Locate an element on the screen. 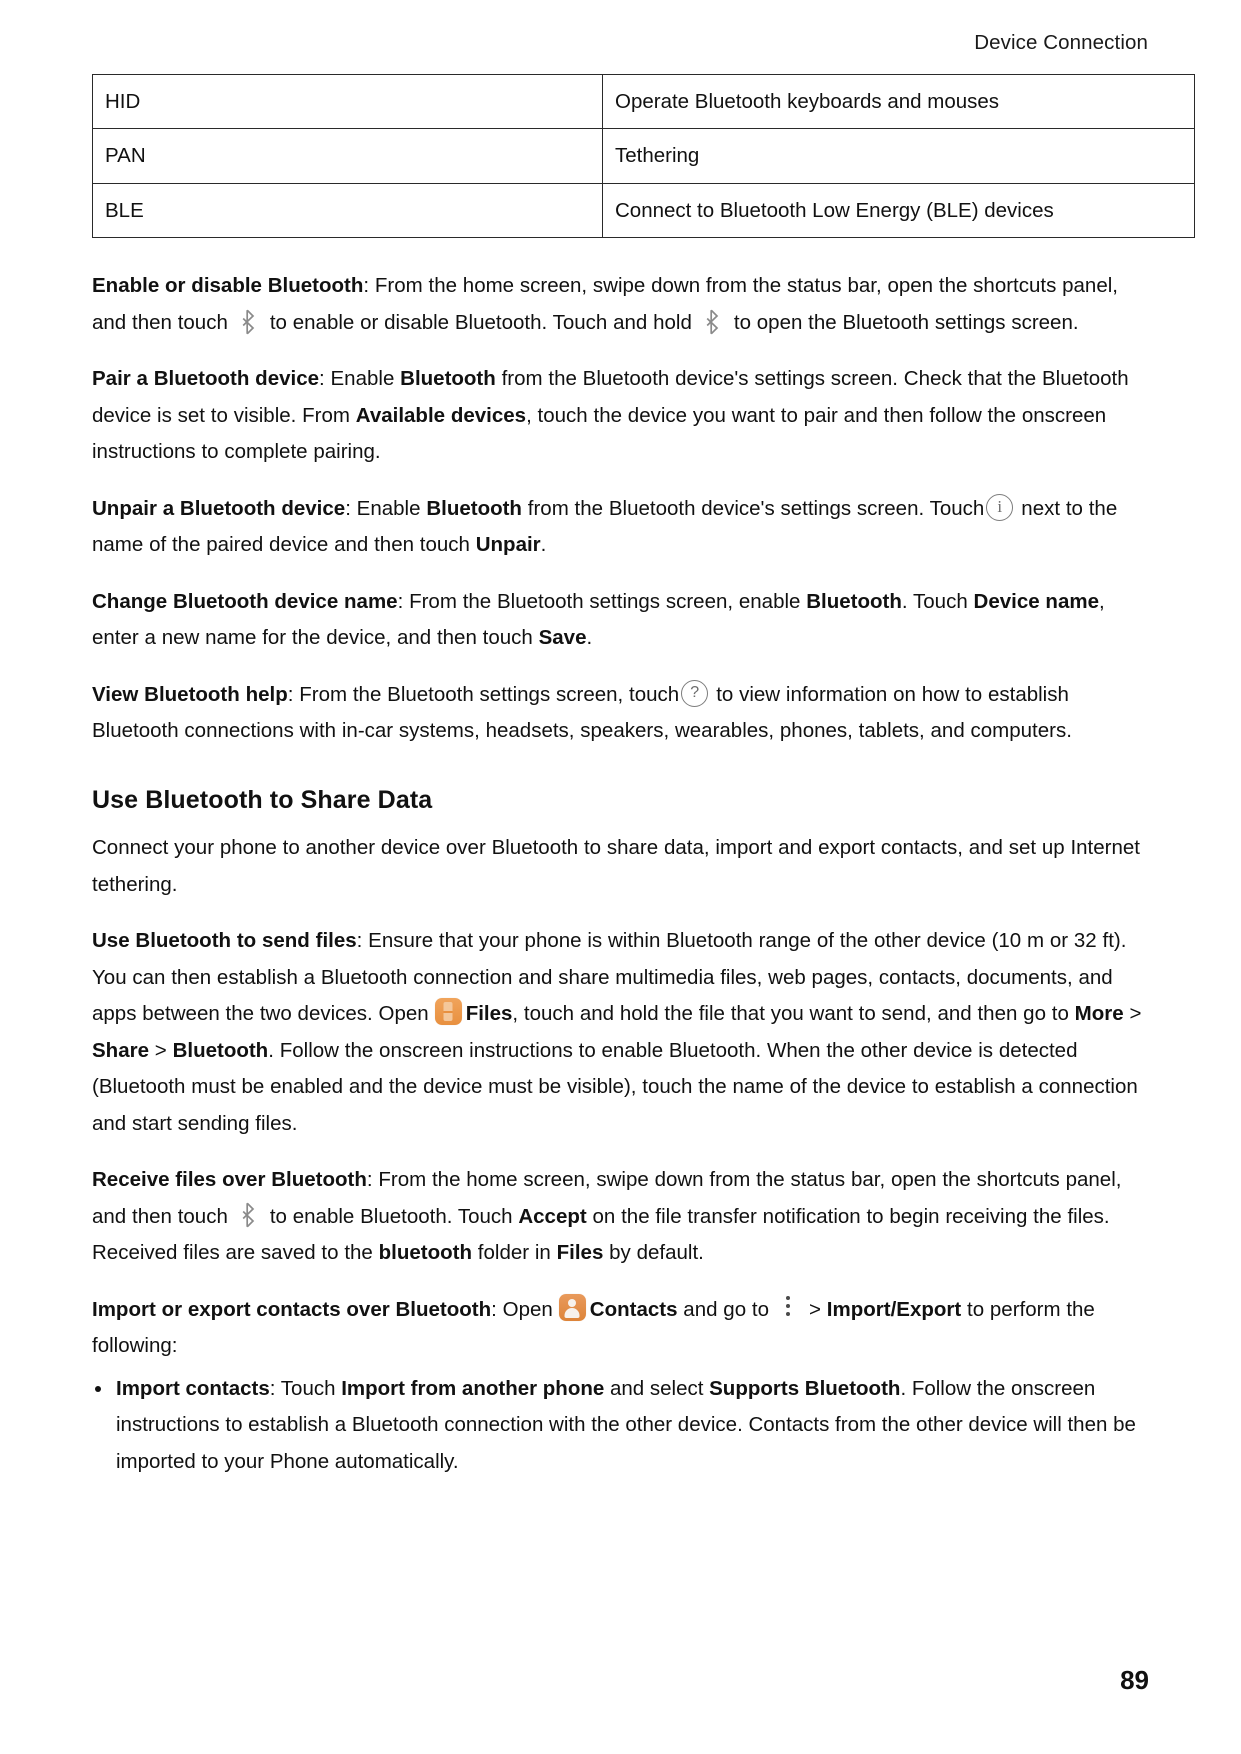 This screenshot has height=1754, width=1241. paragraph-lead-in: Receive files over Bluetooth is located at coordinates (229, 1180).